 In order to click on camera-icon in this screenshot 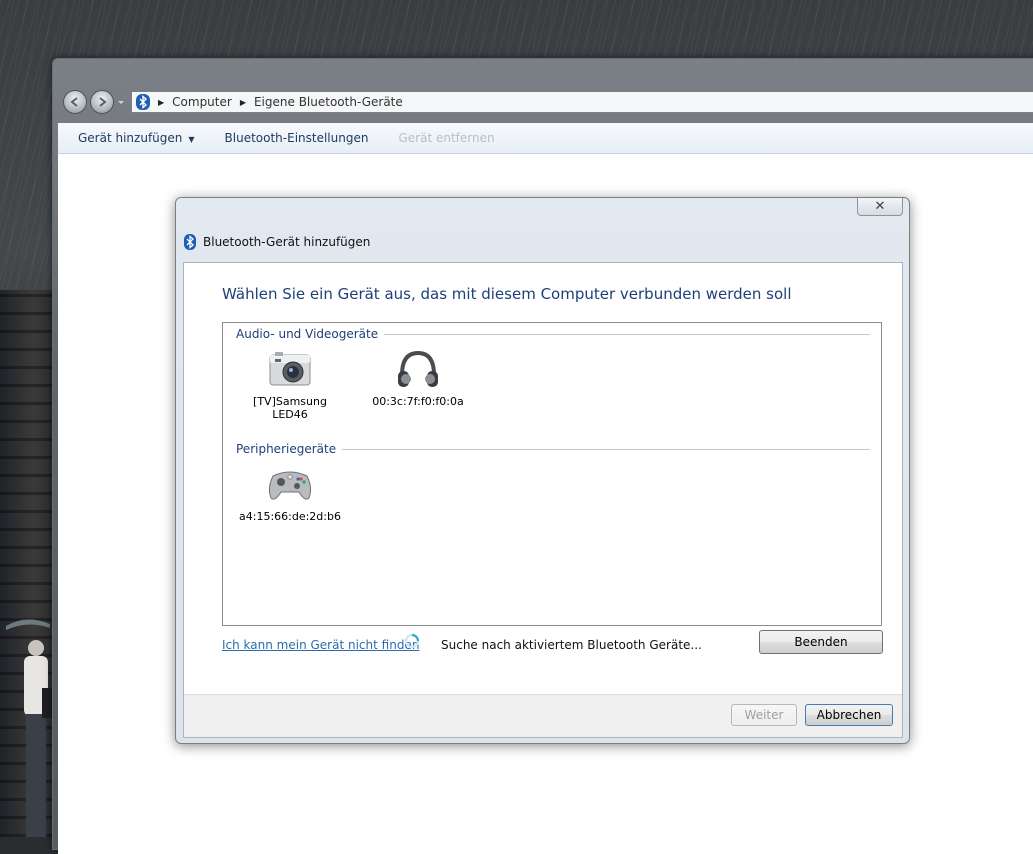, I will do `click(290, 369)`.